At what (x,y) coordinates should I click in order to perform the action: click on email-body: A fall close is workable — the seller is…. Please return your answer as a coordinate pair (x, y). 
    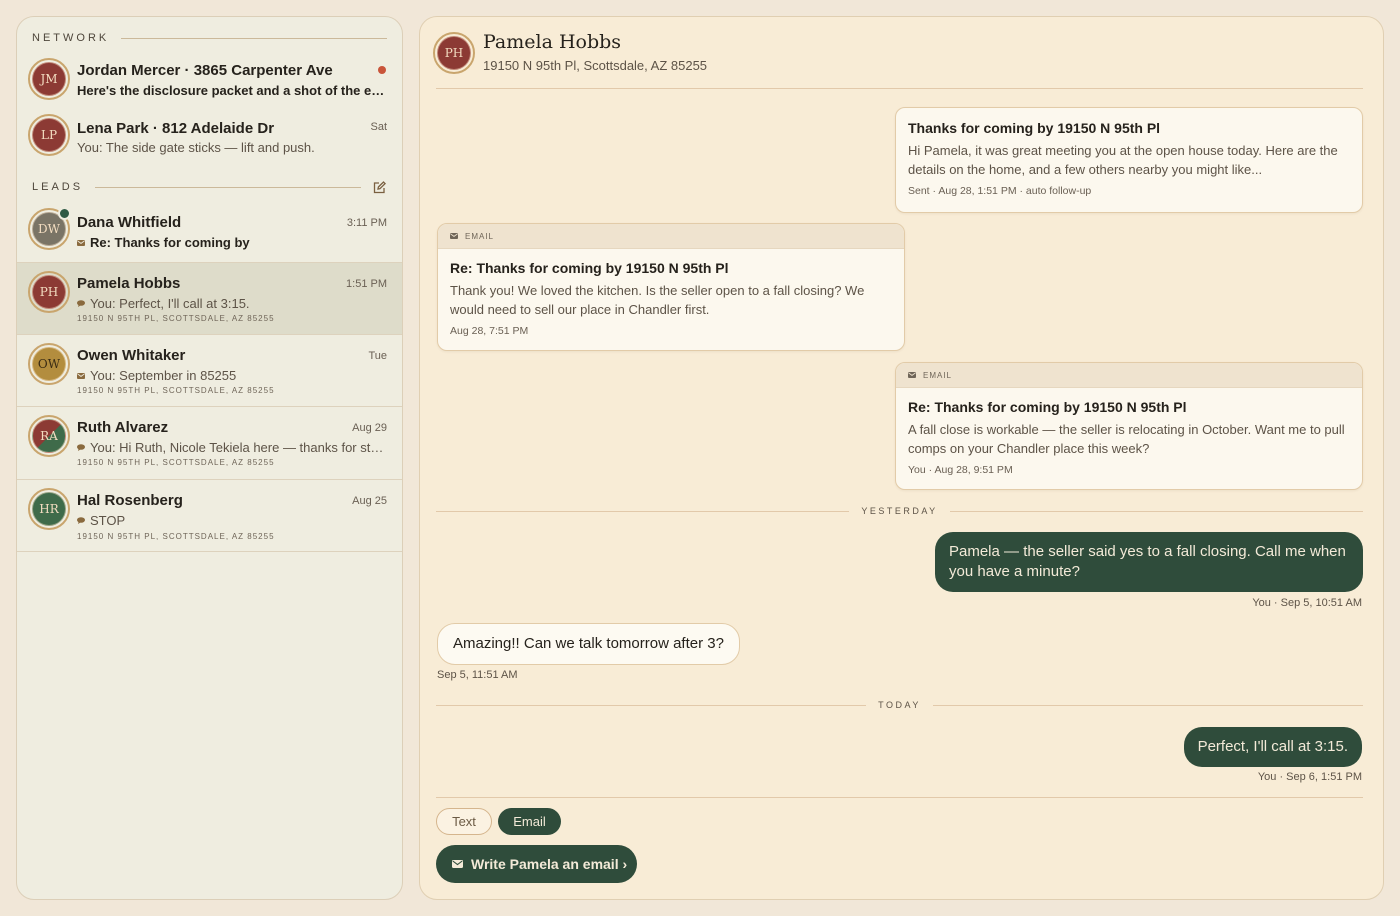
    Looking at the image, I should click on (1126, 439).